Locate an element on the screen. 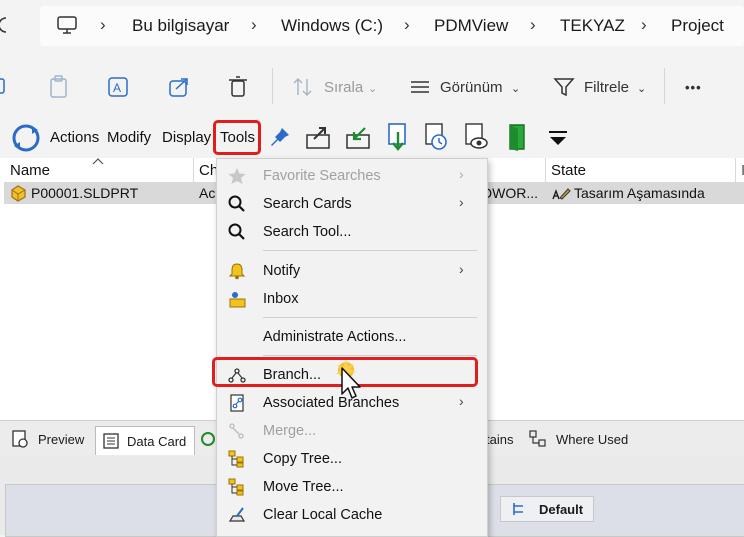 The height and width of the screenshot is (537, 744). filter-button: Filtrele is located at coordinates (606, 87).